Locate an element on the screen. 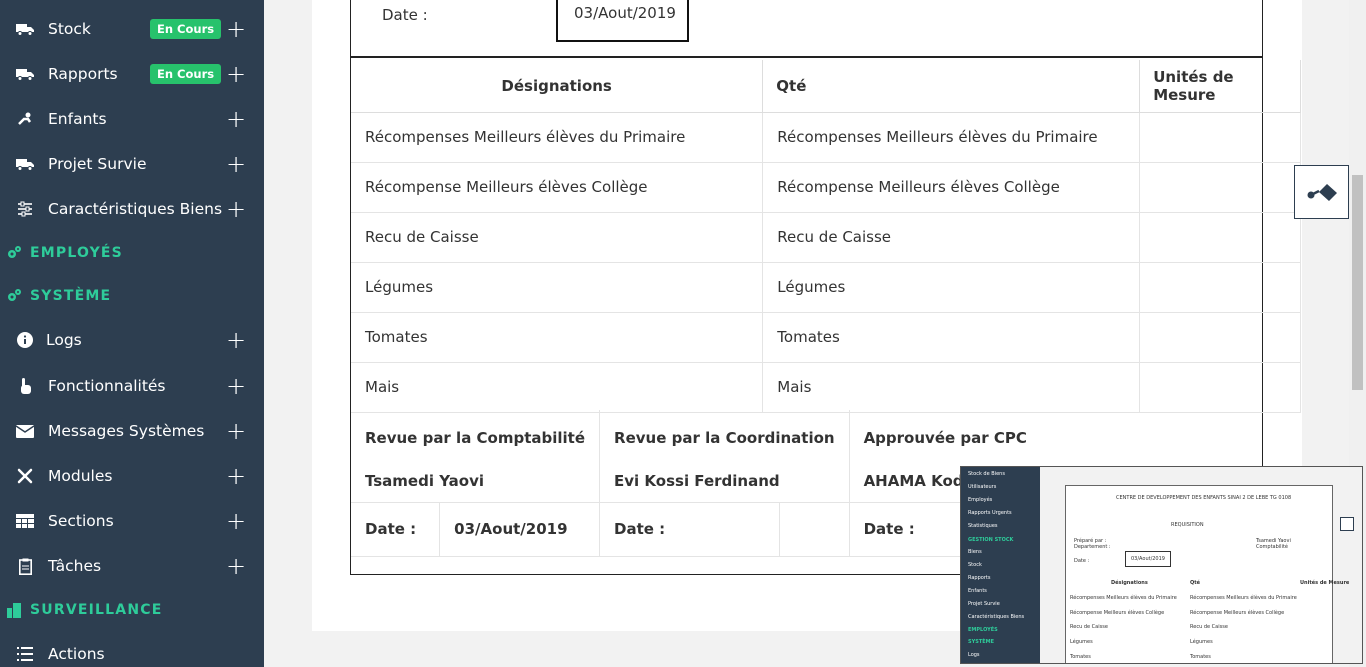 The width and height of the screenshot is (1366, 667). signature-title: Revue par la Comptabilité is located at coordinates (476, 435).